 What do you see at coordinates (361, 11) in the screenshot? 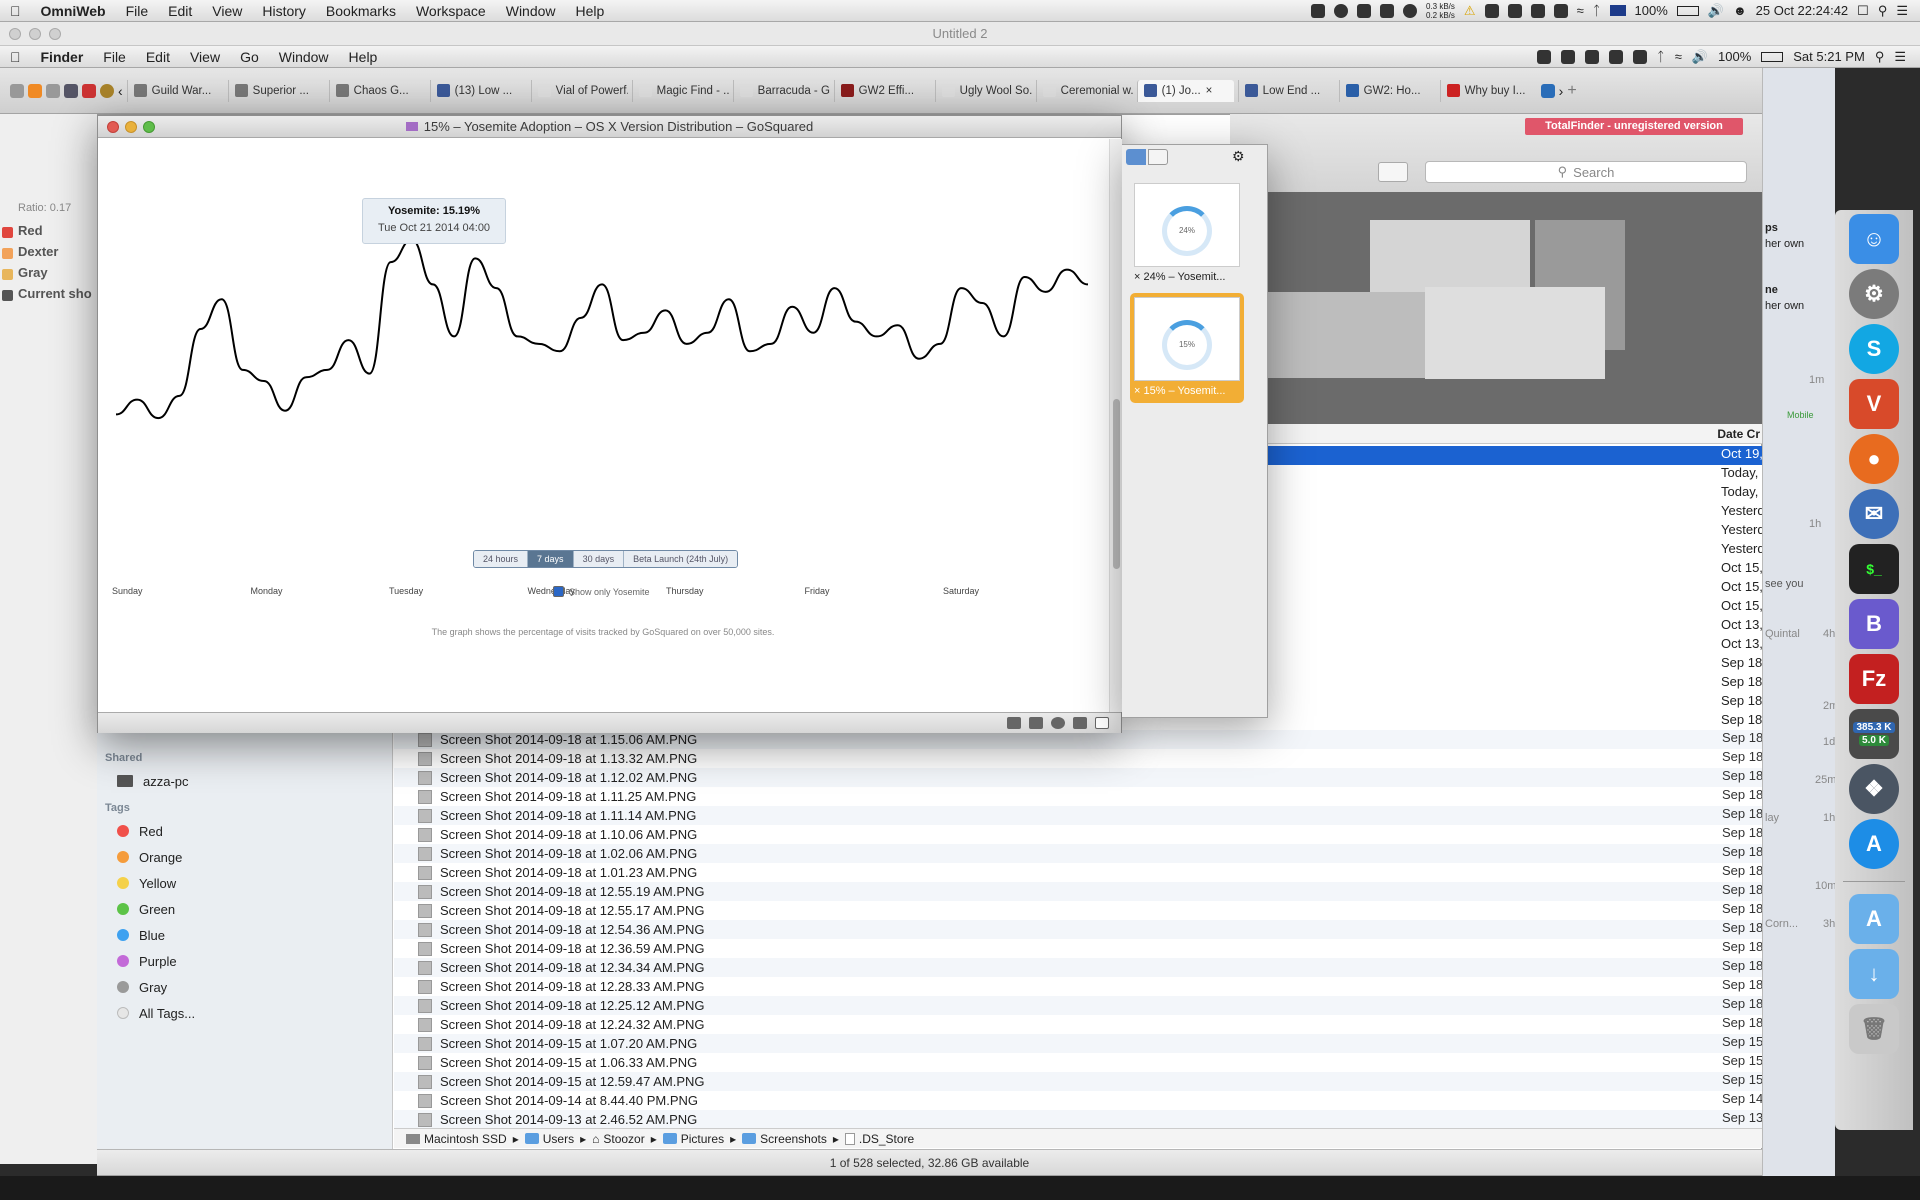
I see `menu-bookmarks: Bookmarks` at bounding box center [361, 11].